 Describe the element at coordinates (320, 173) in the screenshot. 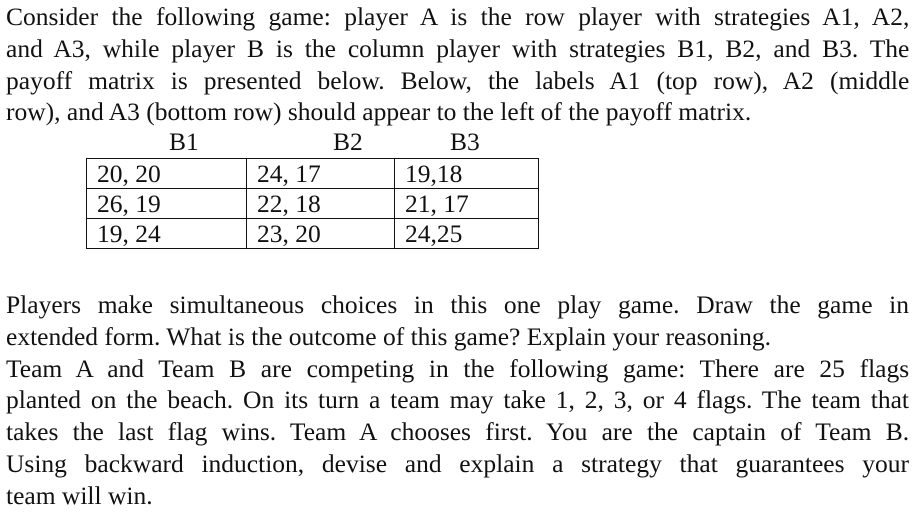

I see `payoff-cell: 24, 17` at that location.